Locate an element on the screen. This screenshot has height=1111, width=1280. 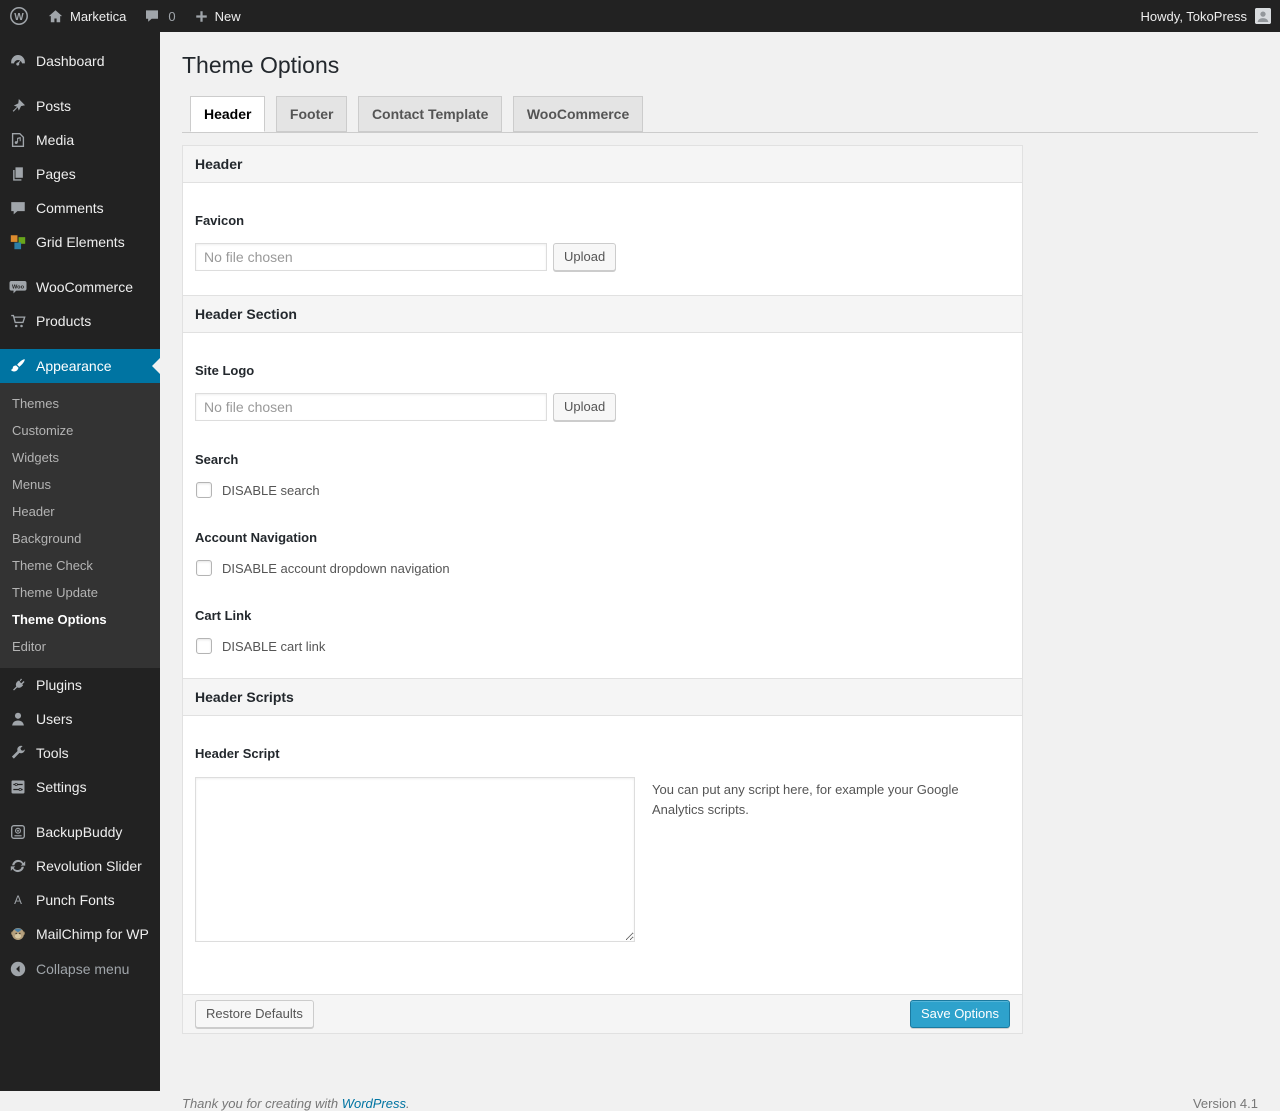
collapse-icon is located at coordinates (18, 969).